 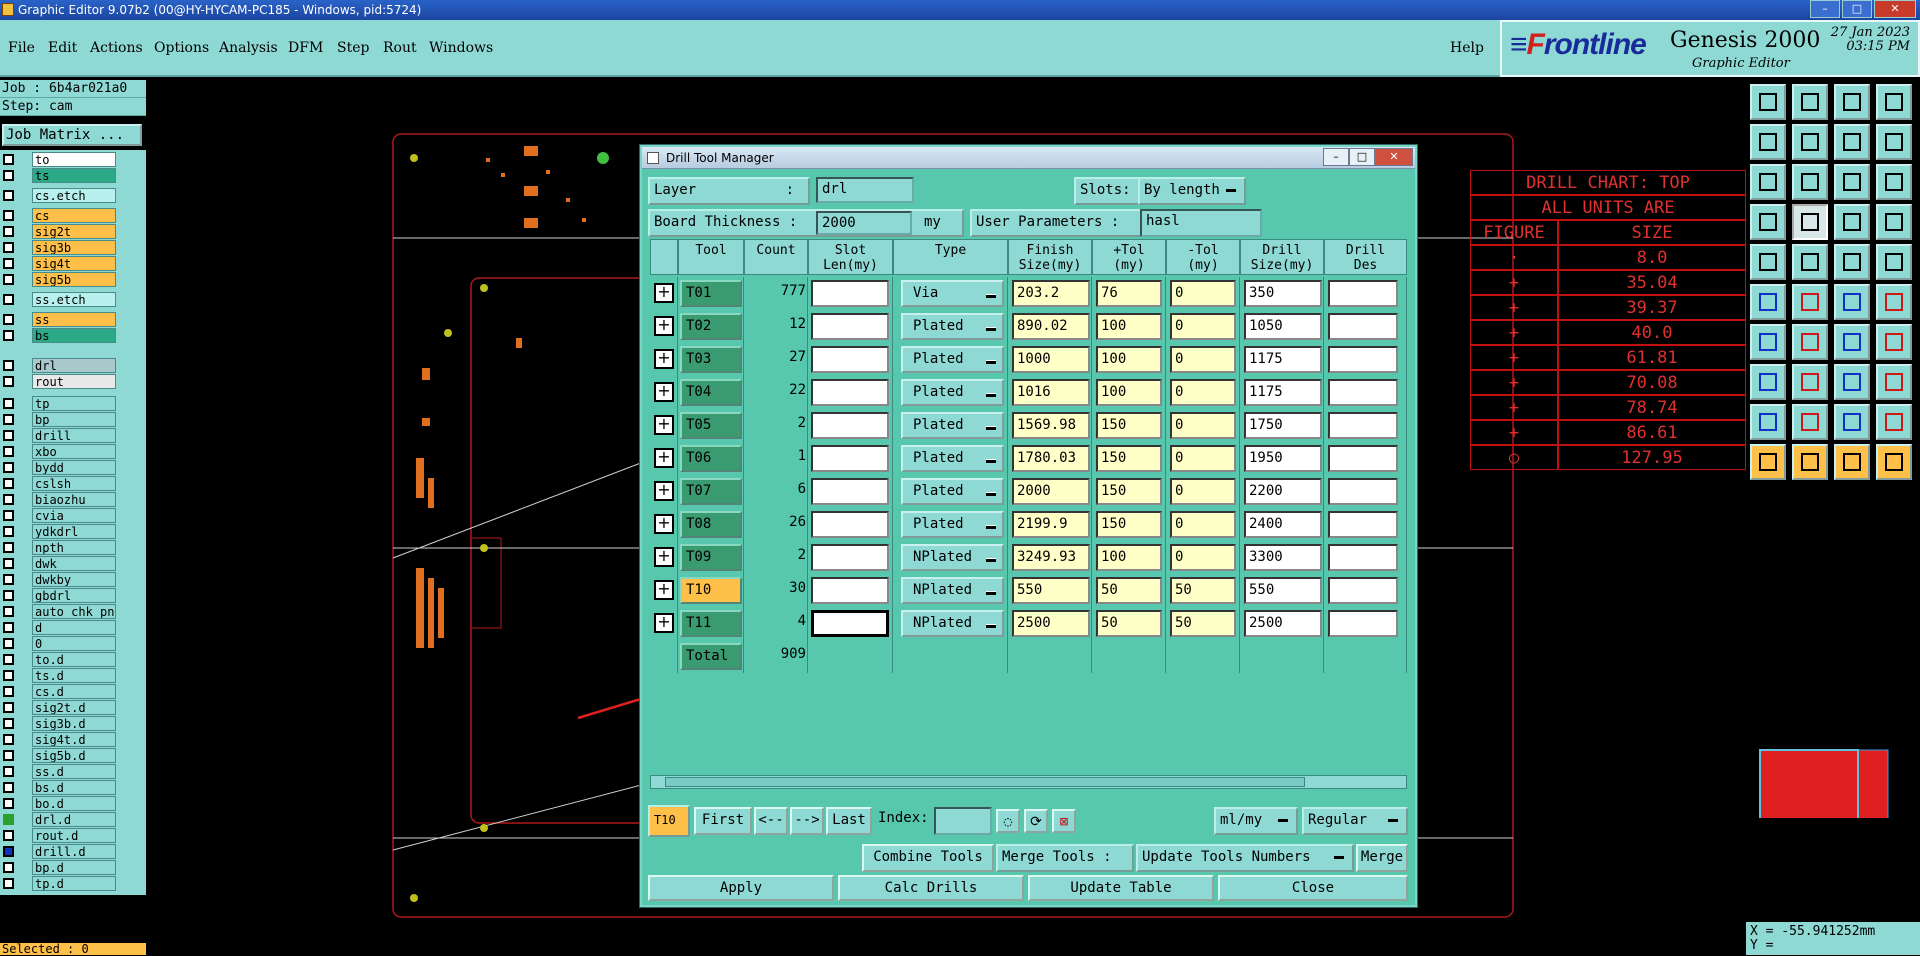 What do you see at coordinates (711, 326) in the screenshot?
I see `tool-name: T02` at bounding box center [711, 326].